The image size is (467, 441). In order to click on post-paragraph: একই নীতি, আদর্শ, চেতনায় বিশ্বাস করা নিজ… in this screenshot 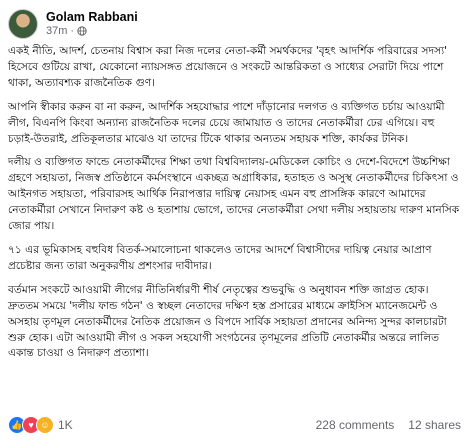, I will do `click(228, 67)`.